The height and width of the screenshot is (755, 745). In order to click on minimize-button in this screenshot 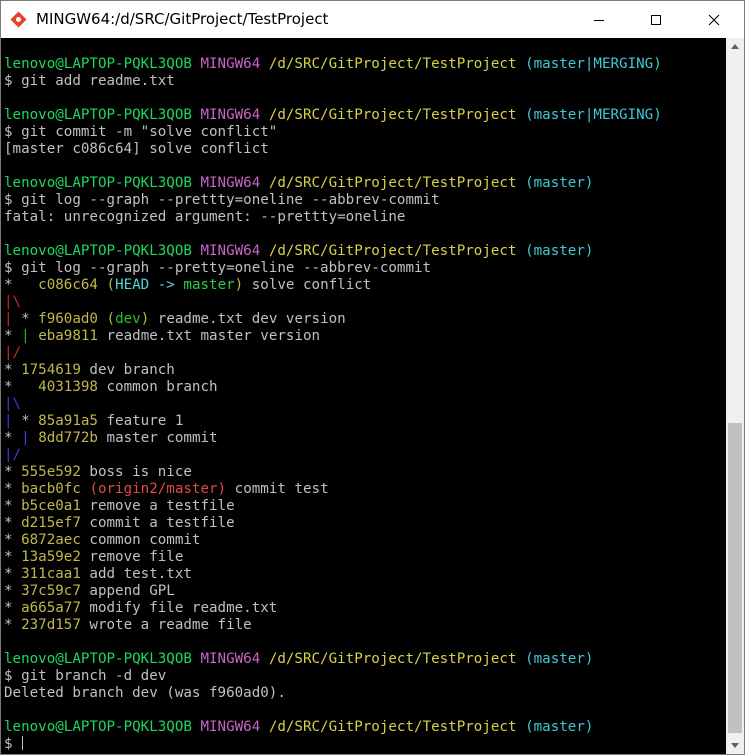, I will do `click(599, 19)`.